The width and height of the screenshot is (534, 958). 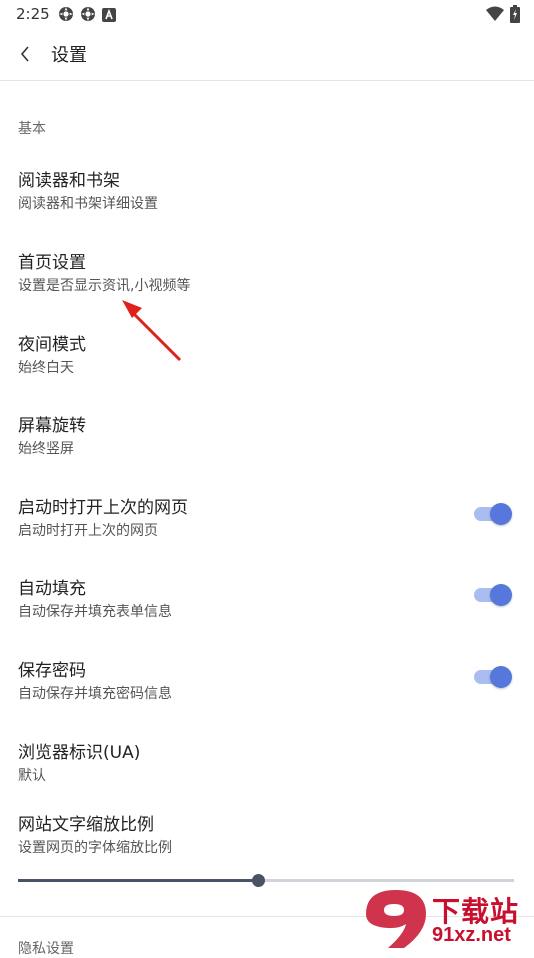 What do you see at coordinates (46, 449) in the screenshot?
I see `setting-subtitle: 始终竖屏` at bounding box center [46, 449].